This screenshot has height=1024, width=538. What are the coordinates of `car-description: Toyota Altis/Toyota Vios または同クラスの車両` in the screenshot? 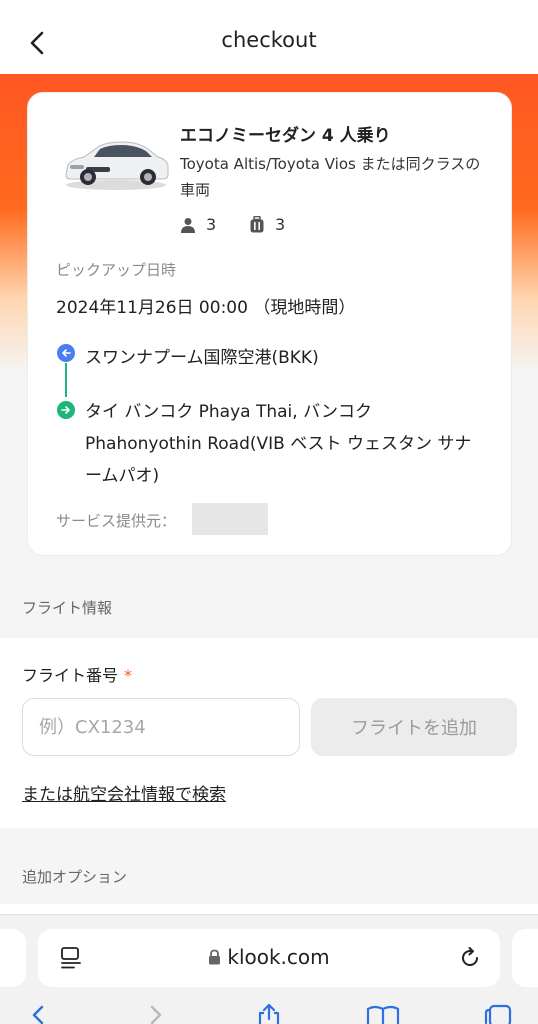 It's located at (330, 177).